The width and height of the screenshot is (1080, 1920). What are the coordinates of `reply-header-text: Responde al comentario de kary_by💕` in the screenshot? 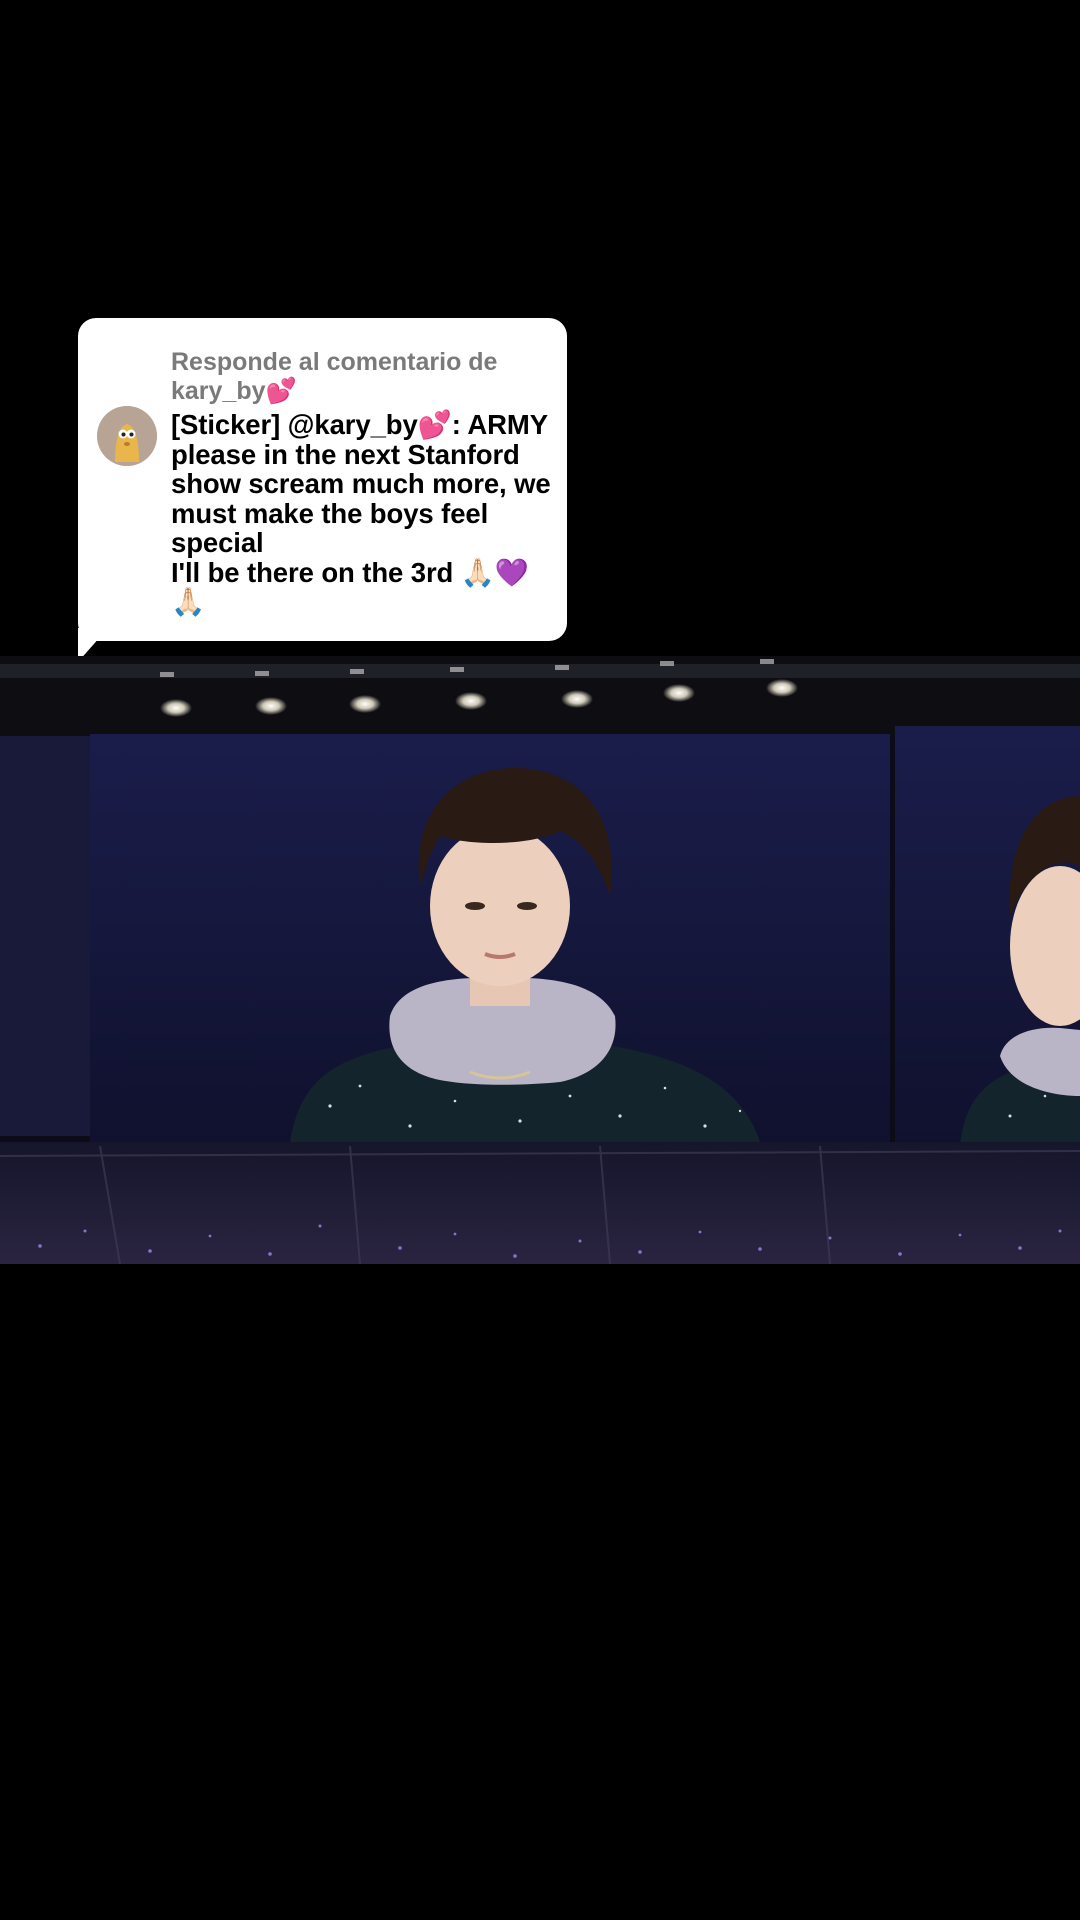 It's located at (338, 376).